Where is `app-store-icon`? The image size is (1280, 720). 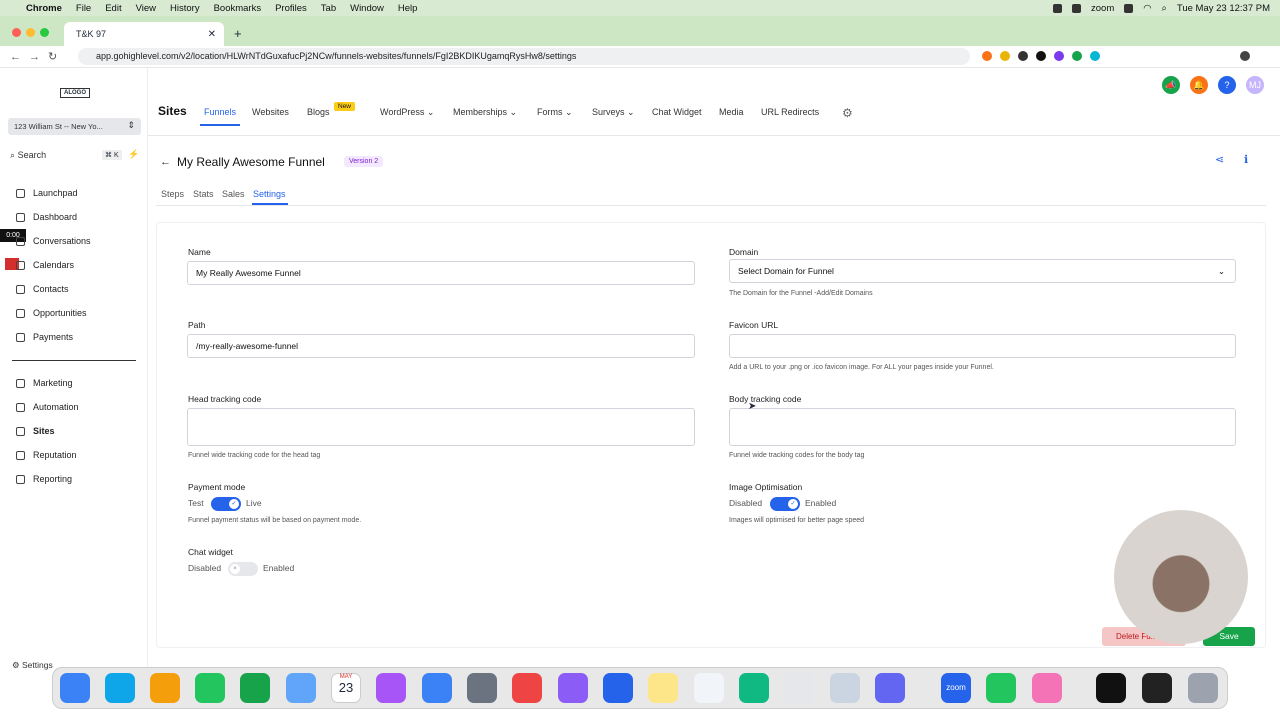 app-store-icon is located at coordinates (437, 688).